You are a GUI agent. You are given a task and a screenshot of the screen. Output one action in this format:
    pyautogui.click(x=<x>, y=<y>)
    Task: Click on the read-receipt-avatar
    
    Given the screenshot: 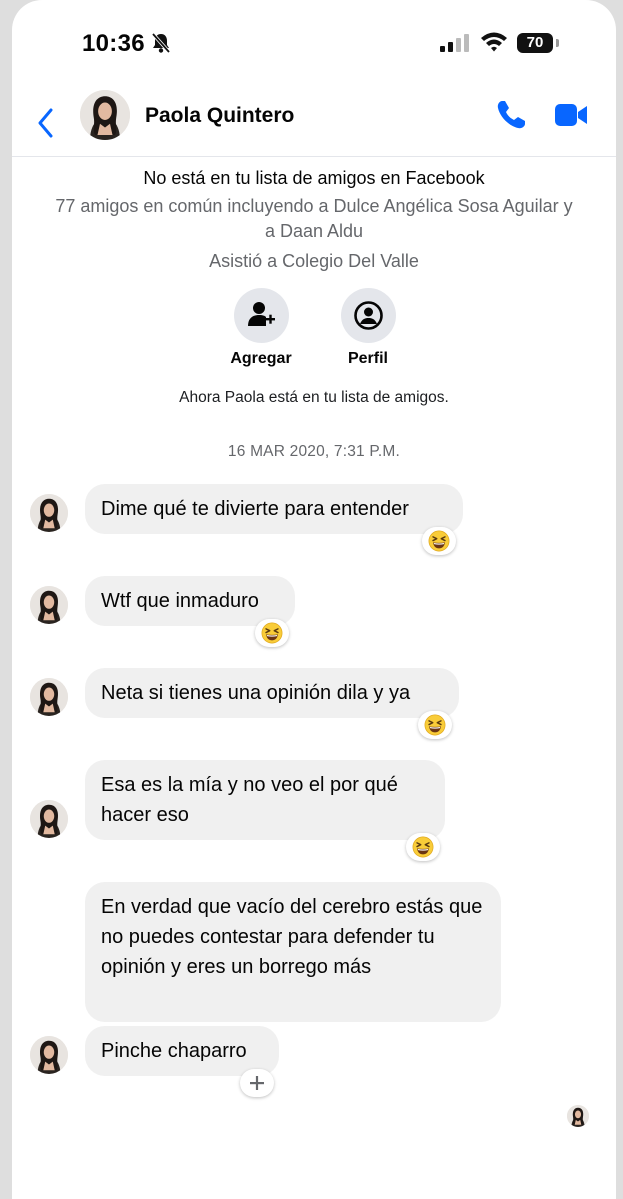 What is the action you would take?
    pyautogui.click(x=578, y=1116)
    